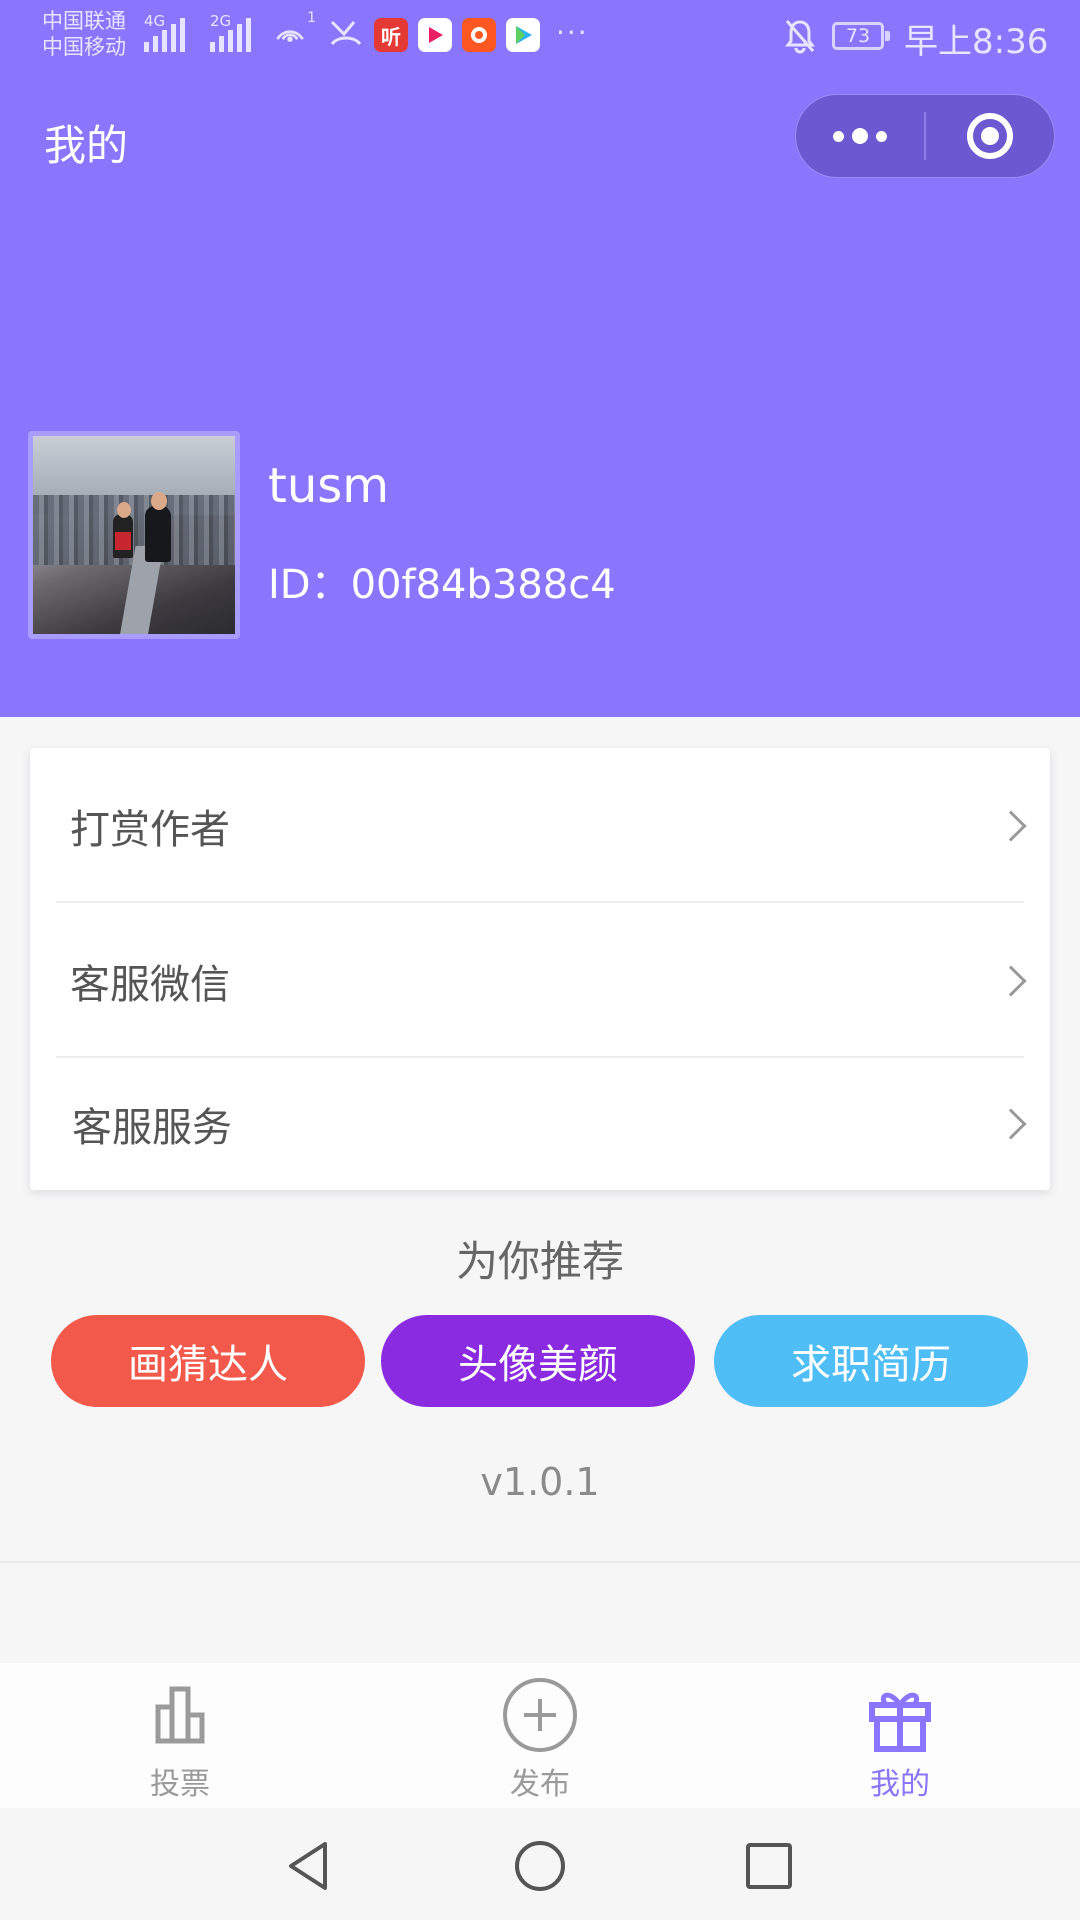 This screenshot has width=1080, height=1920. I want to click on tab-publish: 发布, so click(540, 1735).